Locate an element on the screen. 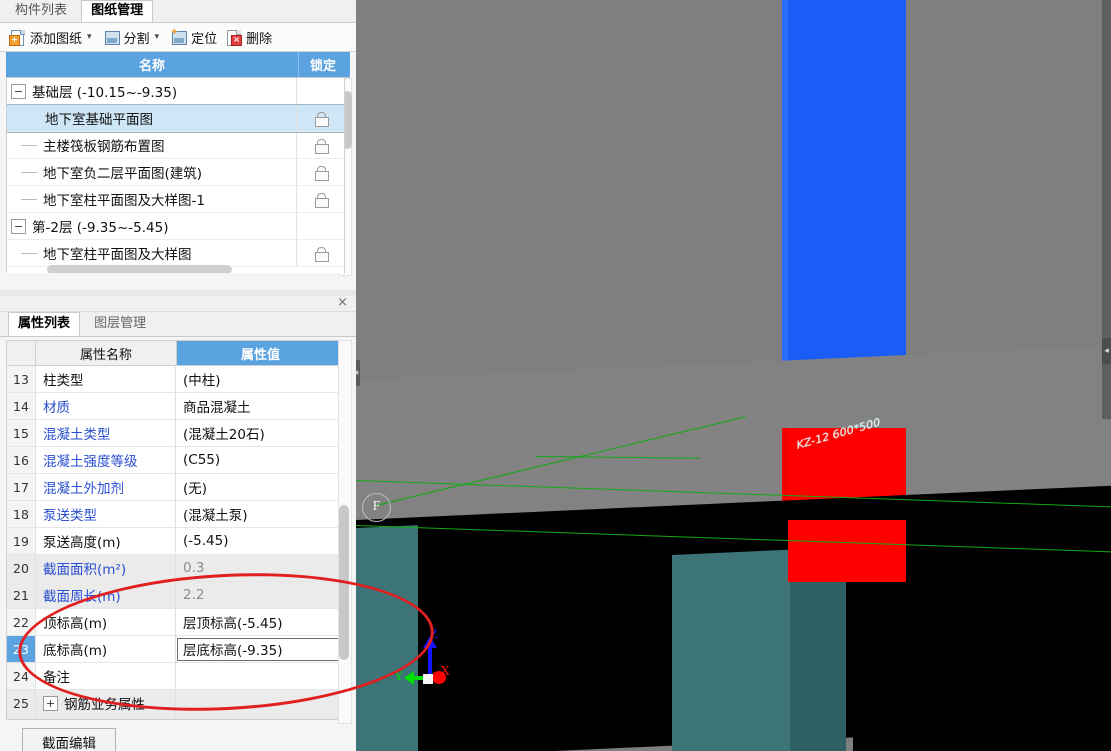 The image size is (1111, 751). property-row-22: 22 顶标高(m) 层顶标高(-5.45) is located at coordinates (175, 622).